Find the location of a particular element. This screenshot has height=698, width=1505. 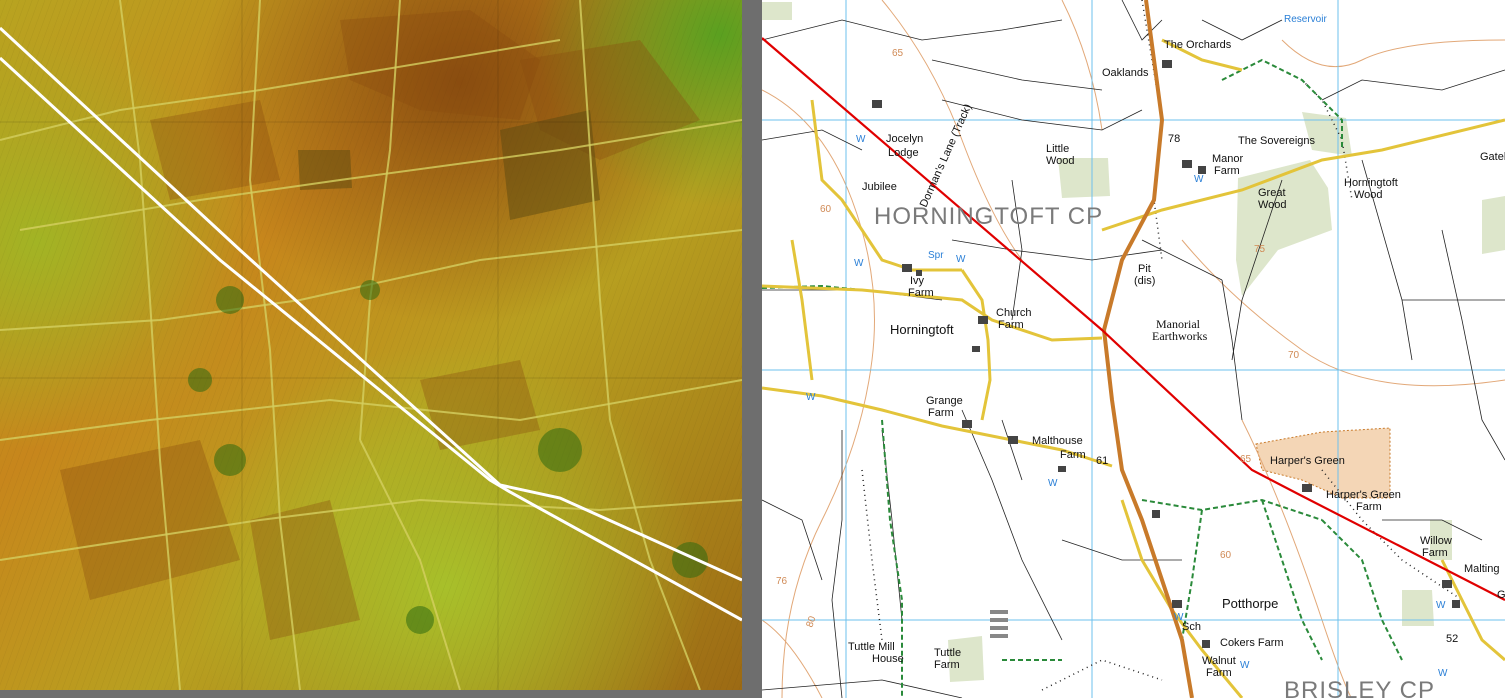

label-walnut: Walnut is located at coordinates (1219, 661).